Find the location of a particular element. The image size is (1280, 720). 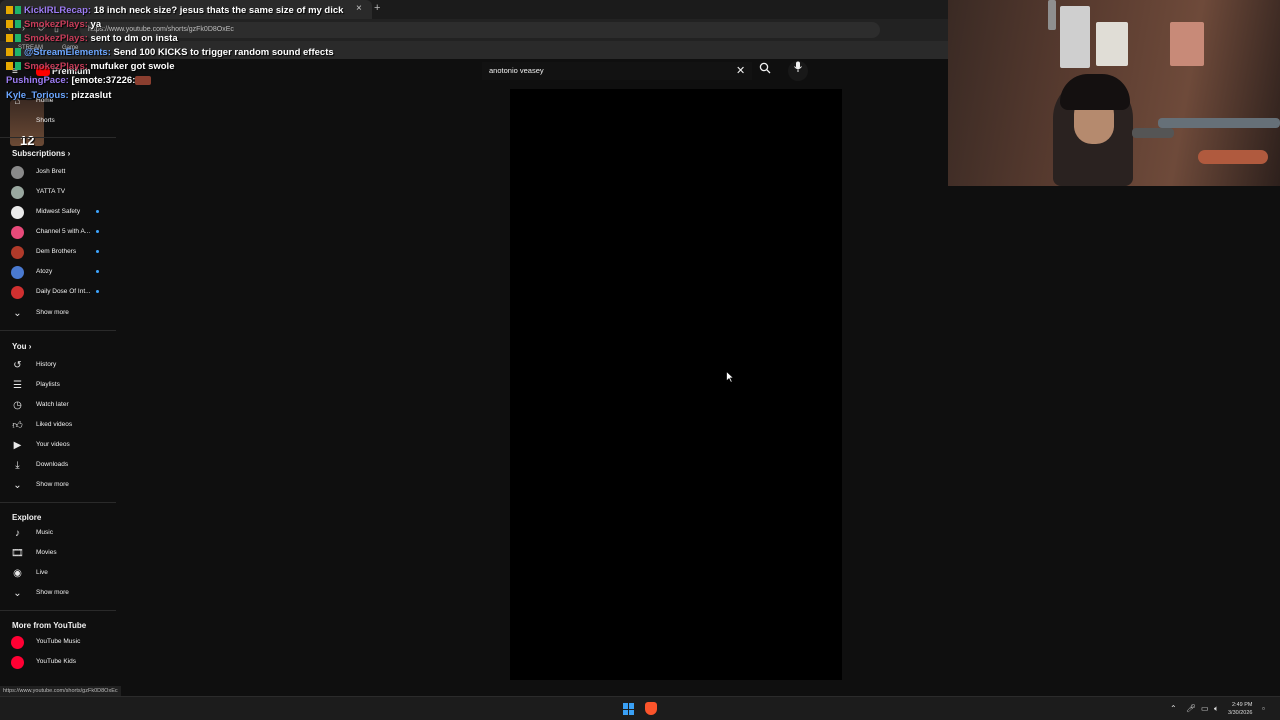

chat-username: @StreamElements: is located at coordinates (67, 52).